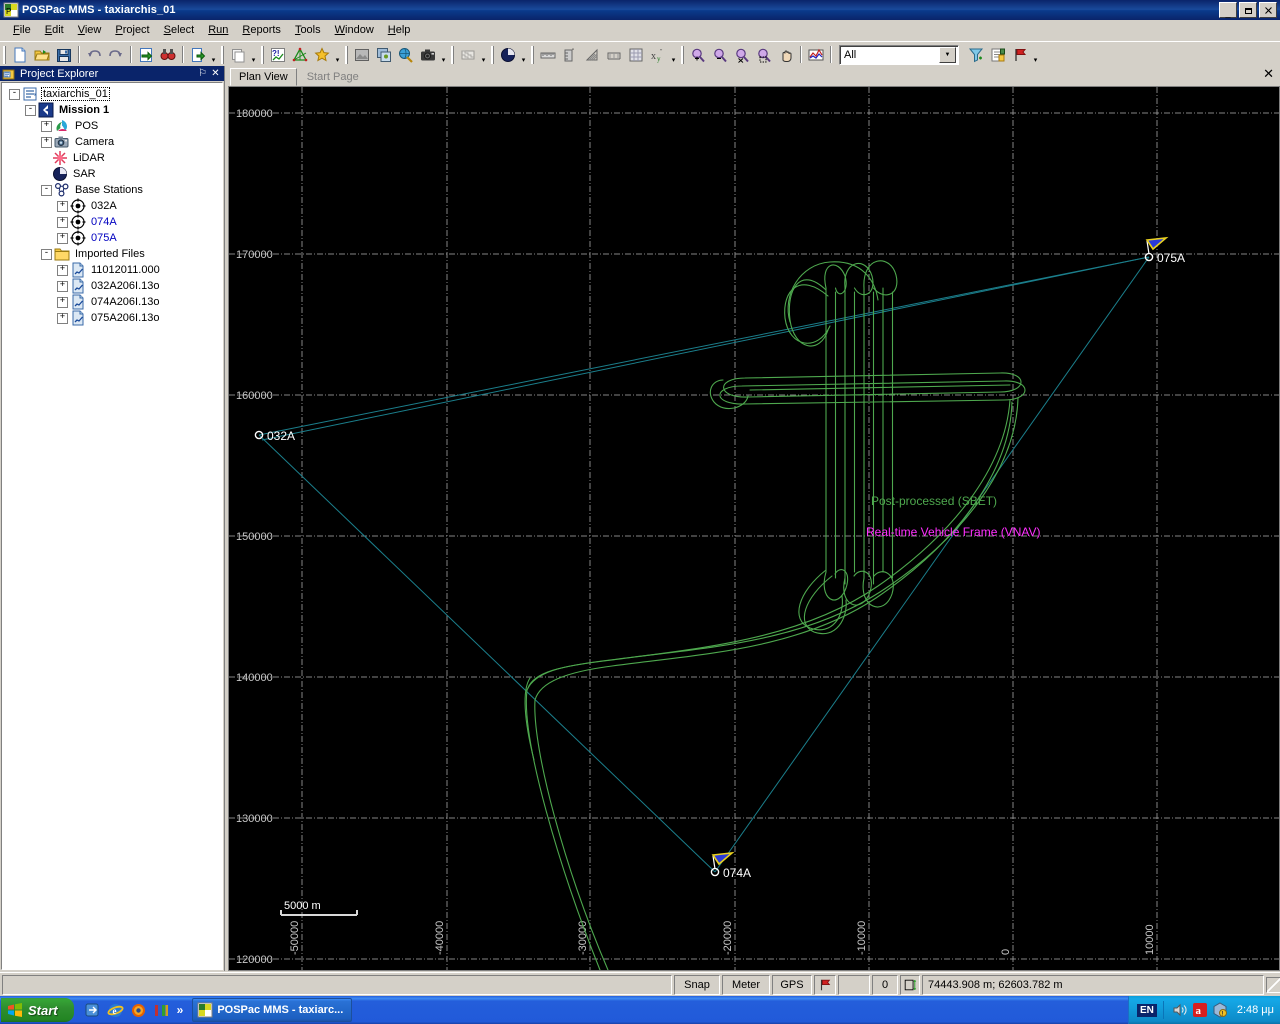  What do you see at coordinates (1248, 10) in the screenshot?
I see `maximize-button` at bounding box center [1248, 10].